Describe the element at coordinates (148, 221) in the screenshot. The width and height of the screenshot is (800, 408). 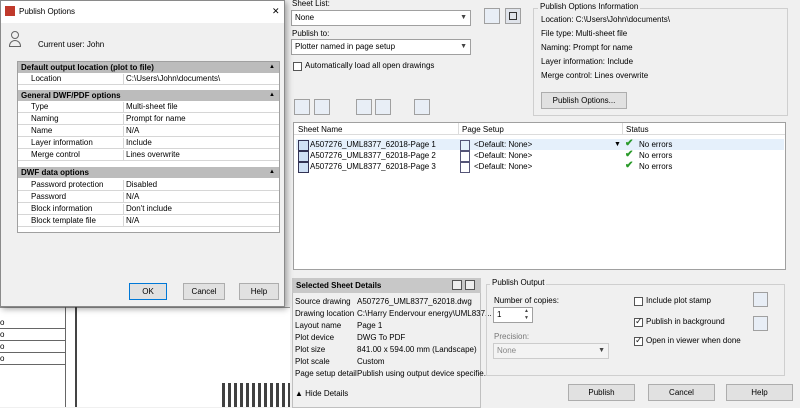
I see `property-row: Block template file N/A` at that location.